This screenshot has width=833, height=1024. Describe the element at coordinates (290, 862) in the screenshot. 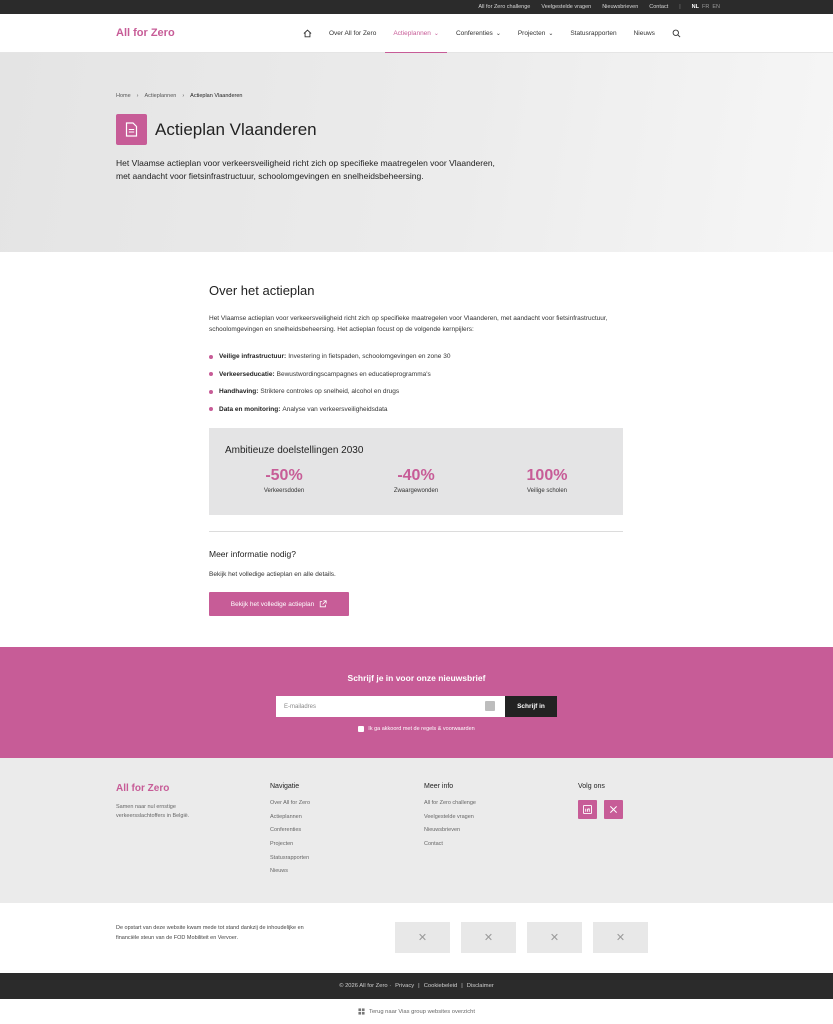

I see `footer-link: Statusrapporten` at that location.